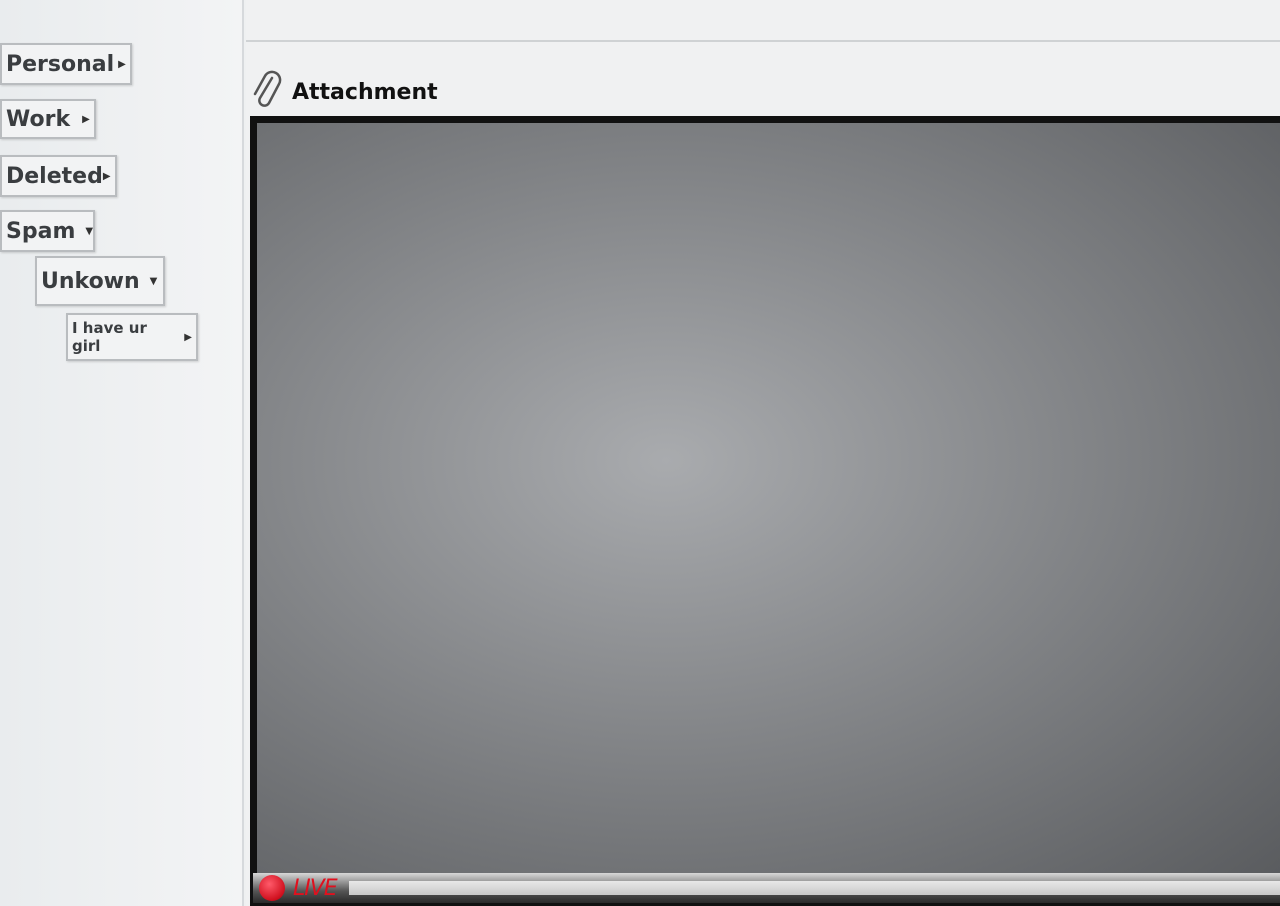 This screenshot has width=1280, height=906. I want to click on folder-label: Personal, so click(60, 64).